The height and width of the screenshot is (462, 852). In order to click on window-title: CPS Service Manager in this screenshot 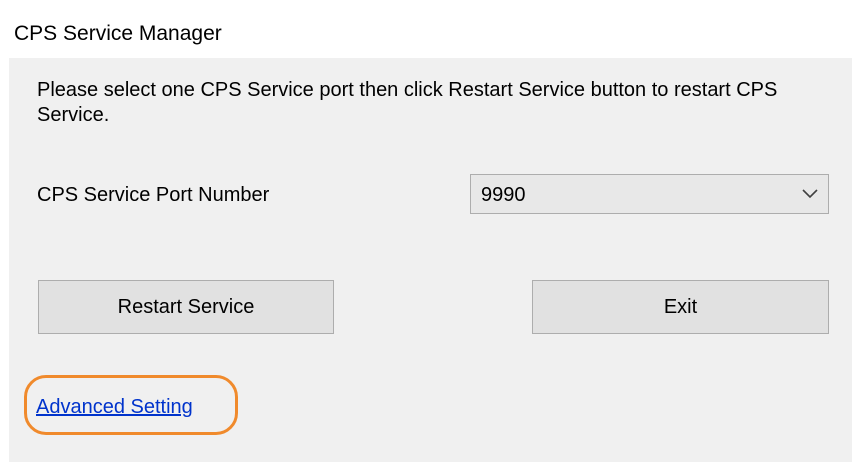, I will do `click(118, 33)`.